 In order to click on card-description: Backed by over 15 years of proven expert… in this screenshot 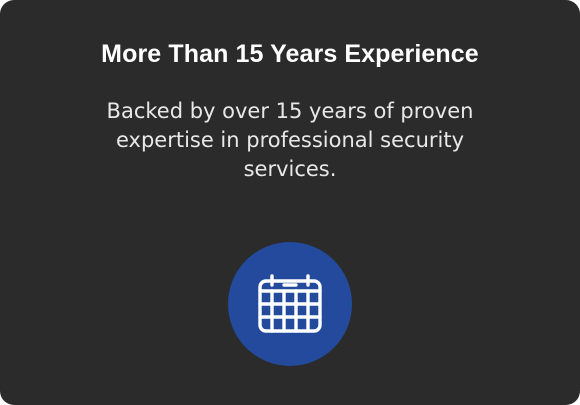, I will do `click(290, 140)`.